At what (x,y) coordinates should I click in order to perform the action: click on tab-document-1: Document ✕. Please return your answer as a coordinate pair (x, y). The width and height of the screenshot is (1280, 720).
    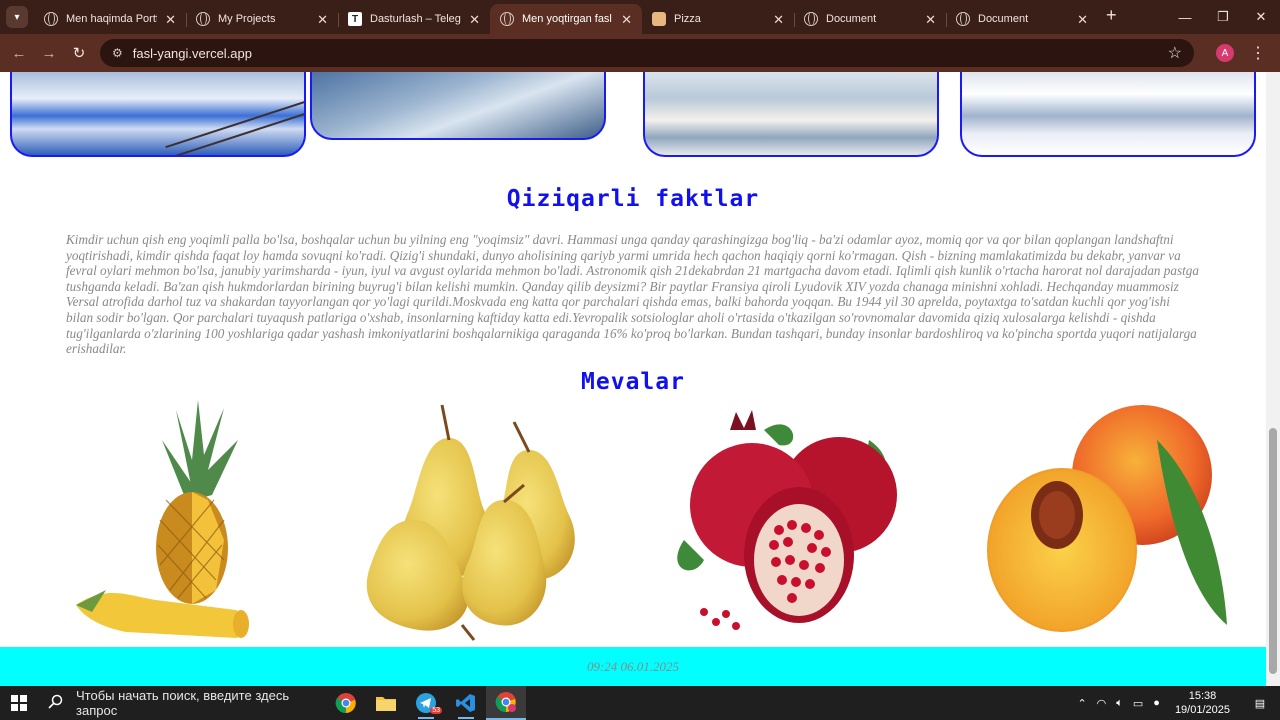
    Looking at the image, I should click on (870, 19).